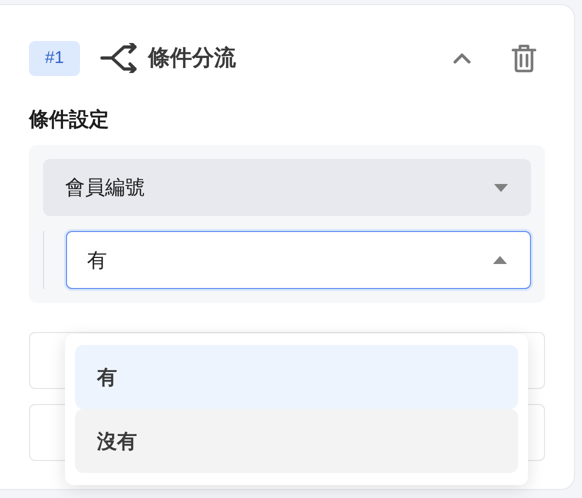 This screenshot has height=498, width=582. I want to click on node-title: 條件分流, so click(192, 58).